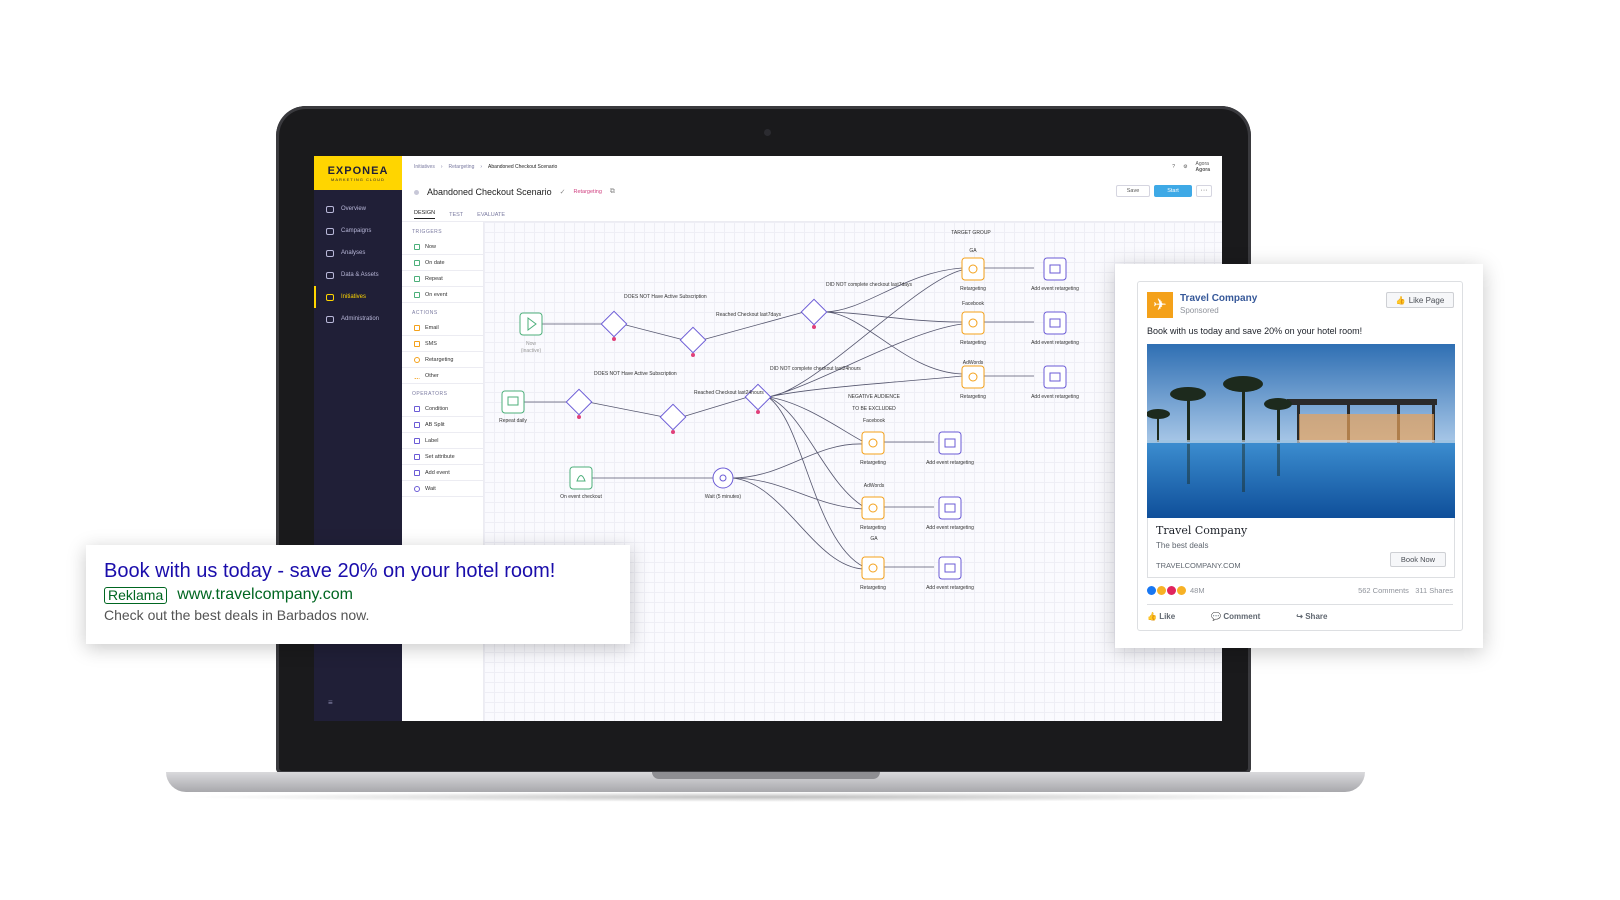 This screenshot has width=1620, height=900. Describe the element at coordinates (489, 192) in the screenshot. I see `page-title: Abandoned Checkout Scenario` at that location.